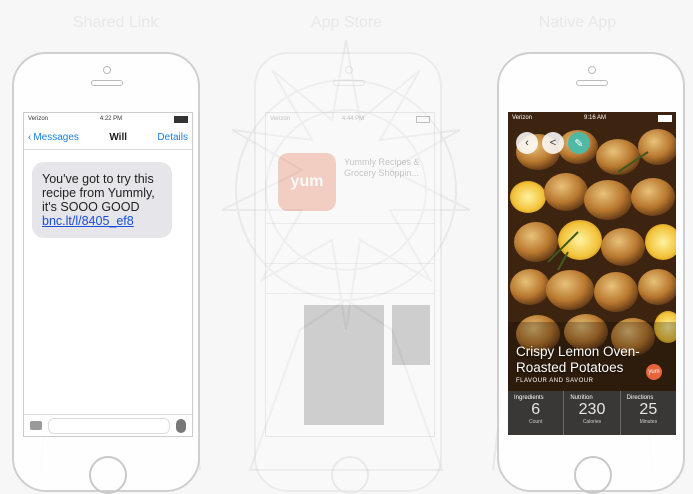 This screenshot has width=693, height=494. What do you see at coordinates (592, 409) in the screenshot?
I see `stat-value: 230` at bounding box center [592, 409].